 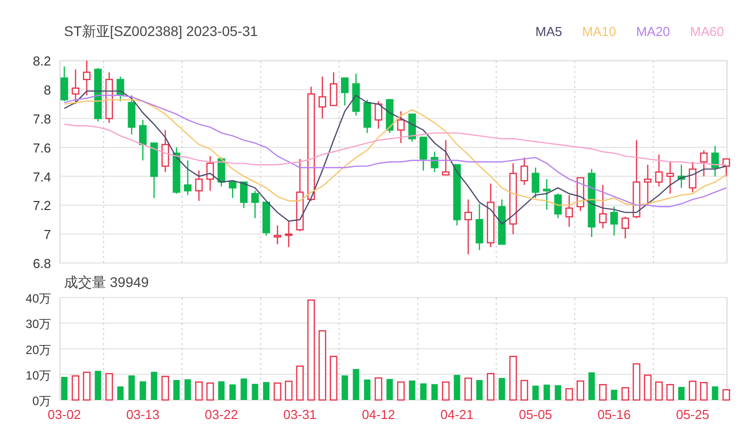 What do you see at coordinates (457, 414) in the screenshot?
I see `date-label: 04-21` at bounding box center [457, 414].